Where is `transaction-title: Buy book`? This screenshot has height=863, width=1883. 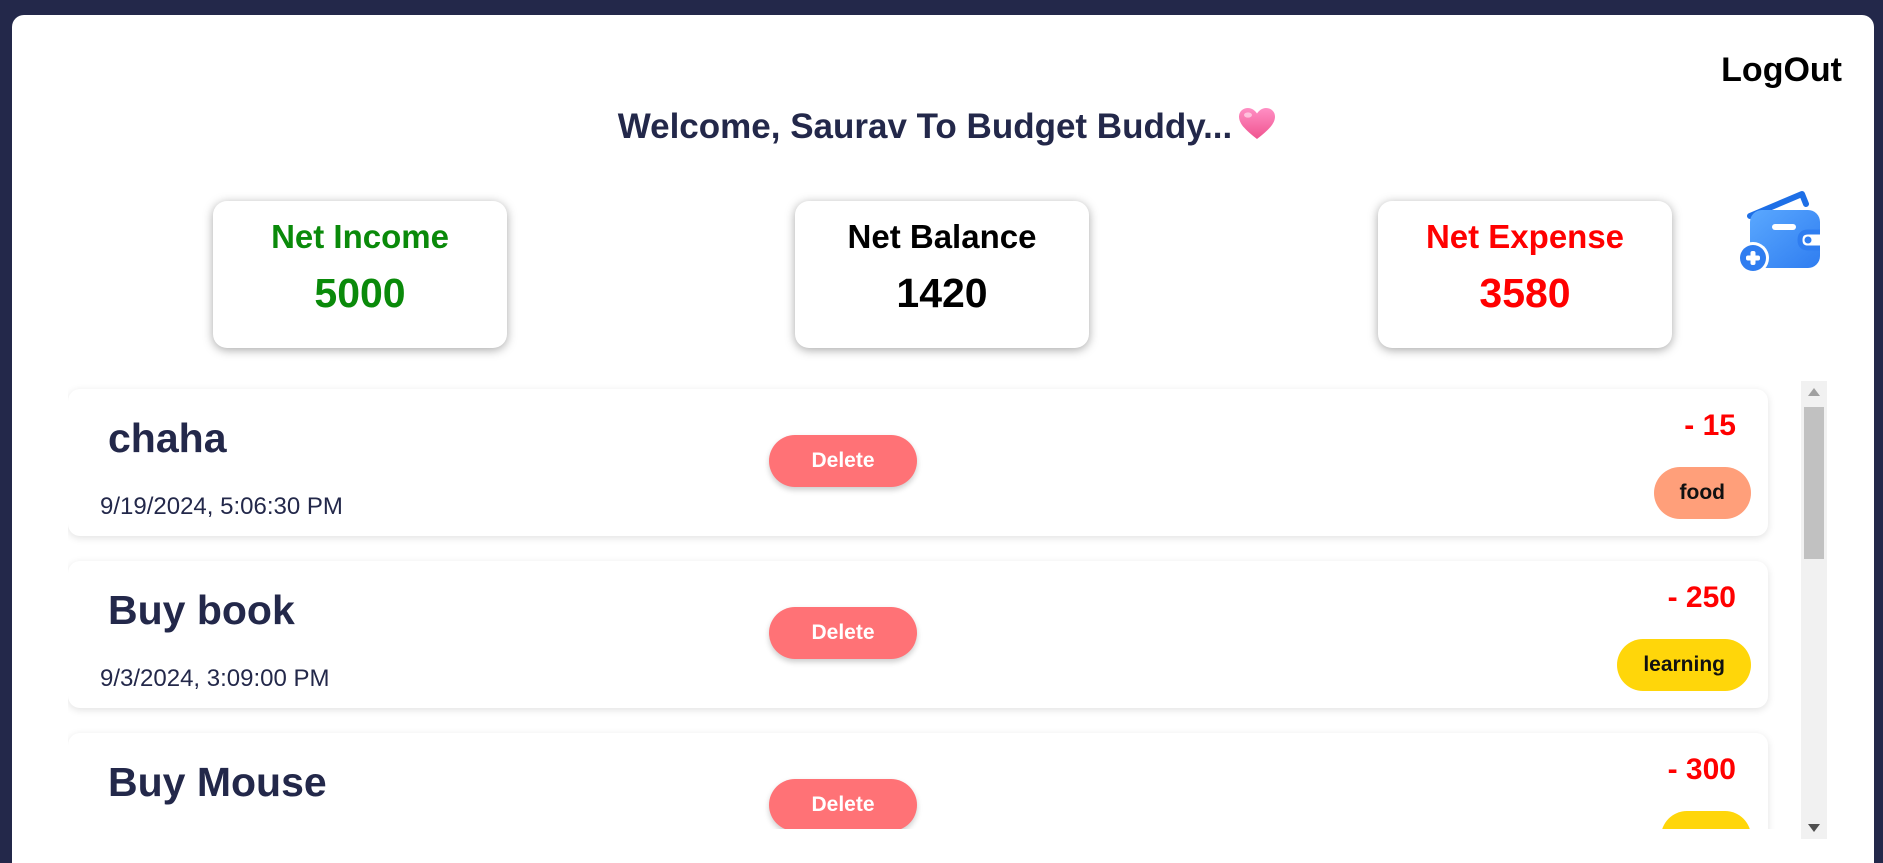
transaction-title: Buy book is located at coordinates (201, 610).